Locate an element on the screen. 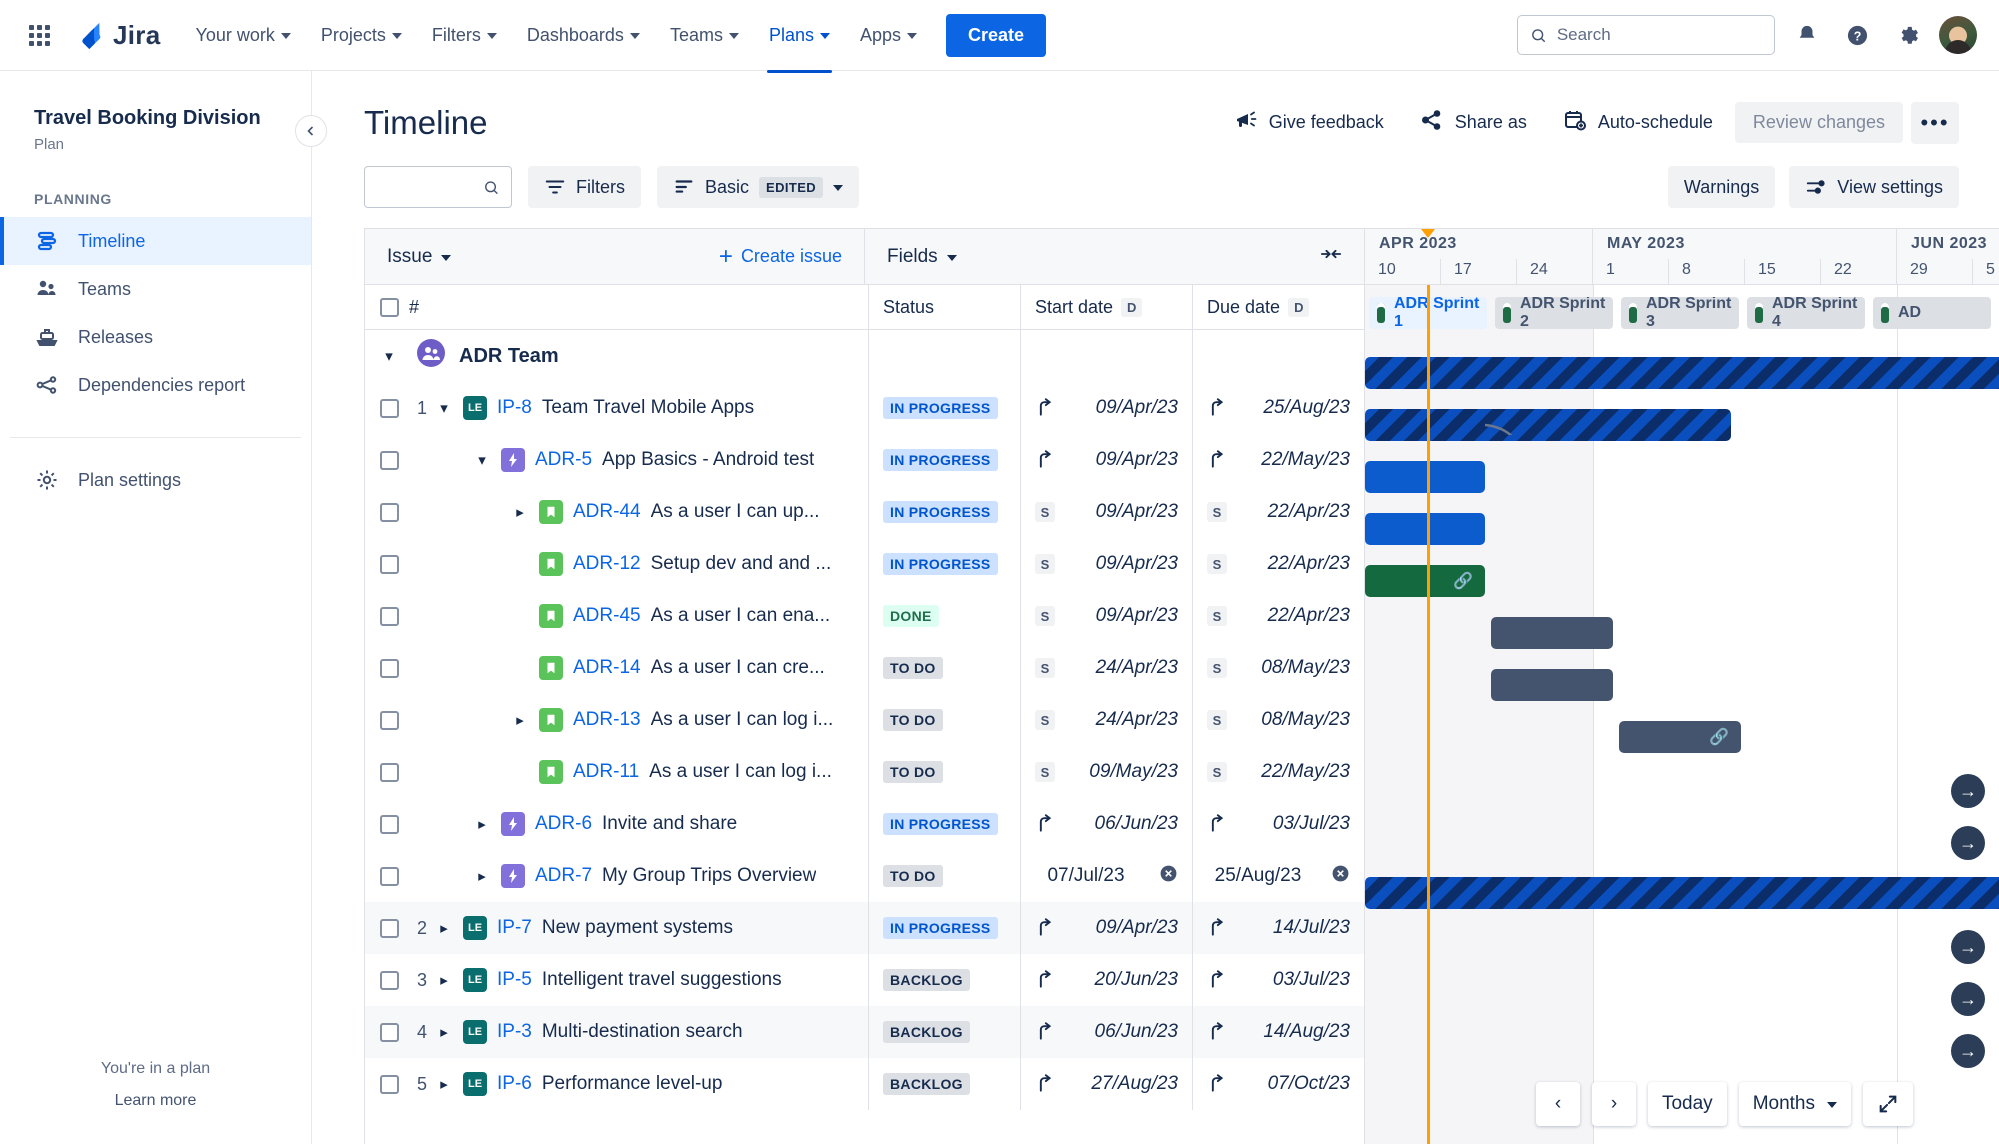 The height and width of the screenshot is (1144, 1999). due-date-cell: S 22/May/23 is located at coordinates (1278, 772).